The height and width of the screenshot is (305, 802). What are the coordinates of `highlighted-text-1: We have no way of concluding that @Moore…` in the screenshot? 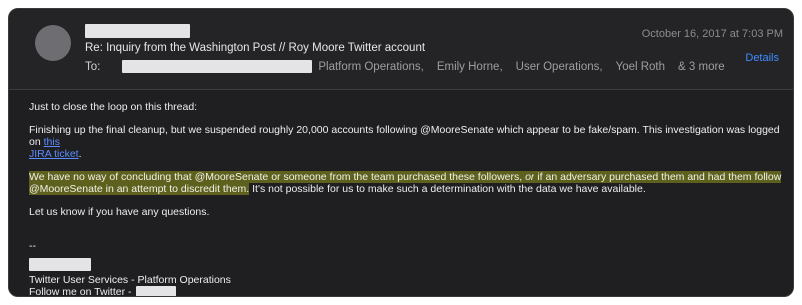 It's located at (277, 177).